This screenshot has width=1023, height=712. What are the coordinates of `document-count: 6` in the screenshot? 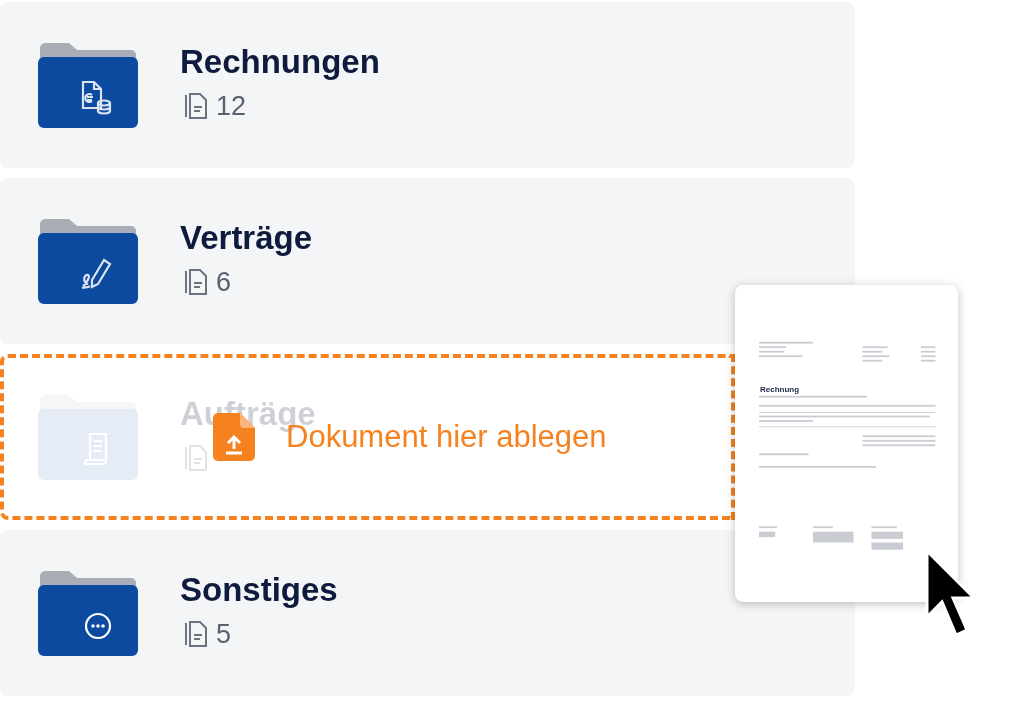 It's located at (224, 282).